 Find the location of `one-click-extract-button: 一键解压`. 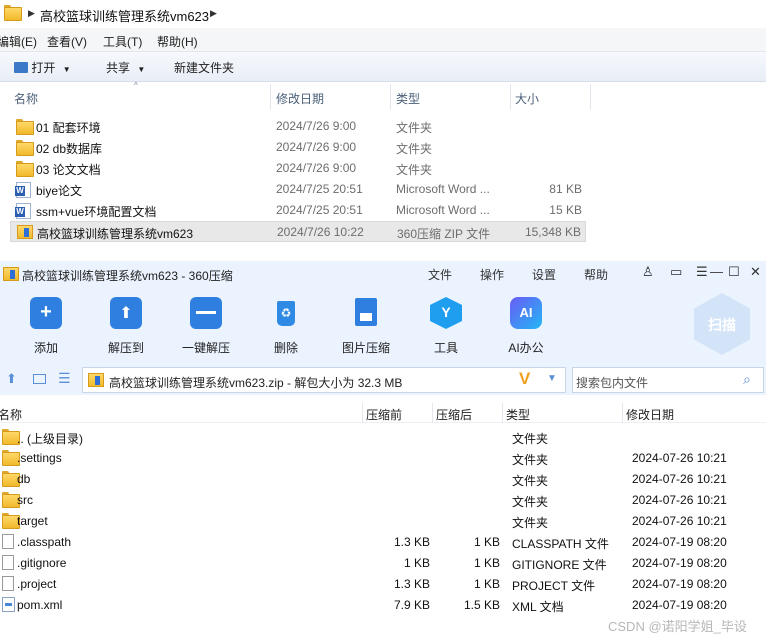

one-click-extract-button: 一键解压 is located at coordinates (206, 326).